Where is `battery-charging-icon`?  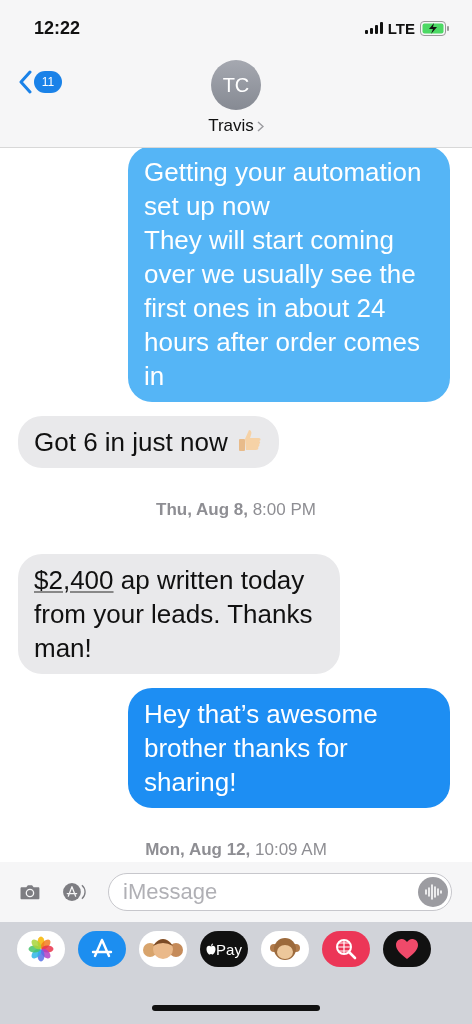 battery-charging-icon is located at coordinates (435, 28).